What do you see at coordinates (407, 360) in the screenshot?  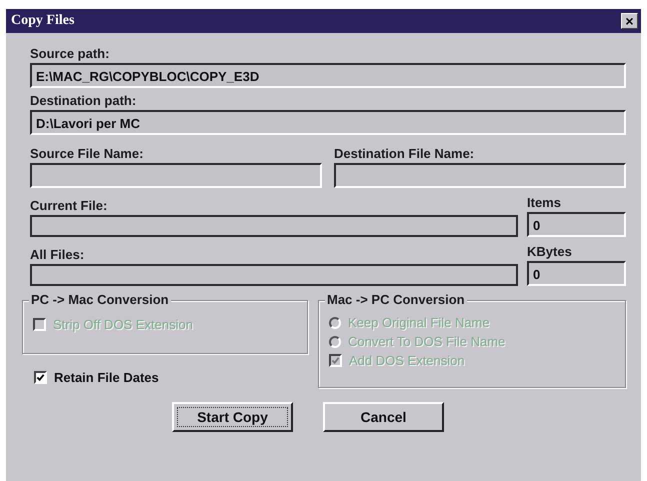 I see `option-label: Add DOS Extension` at bounding box center [407, 360].